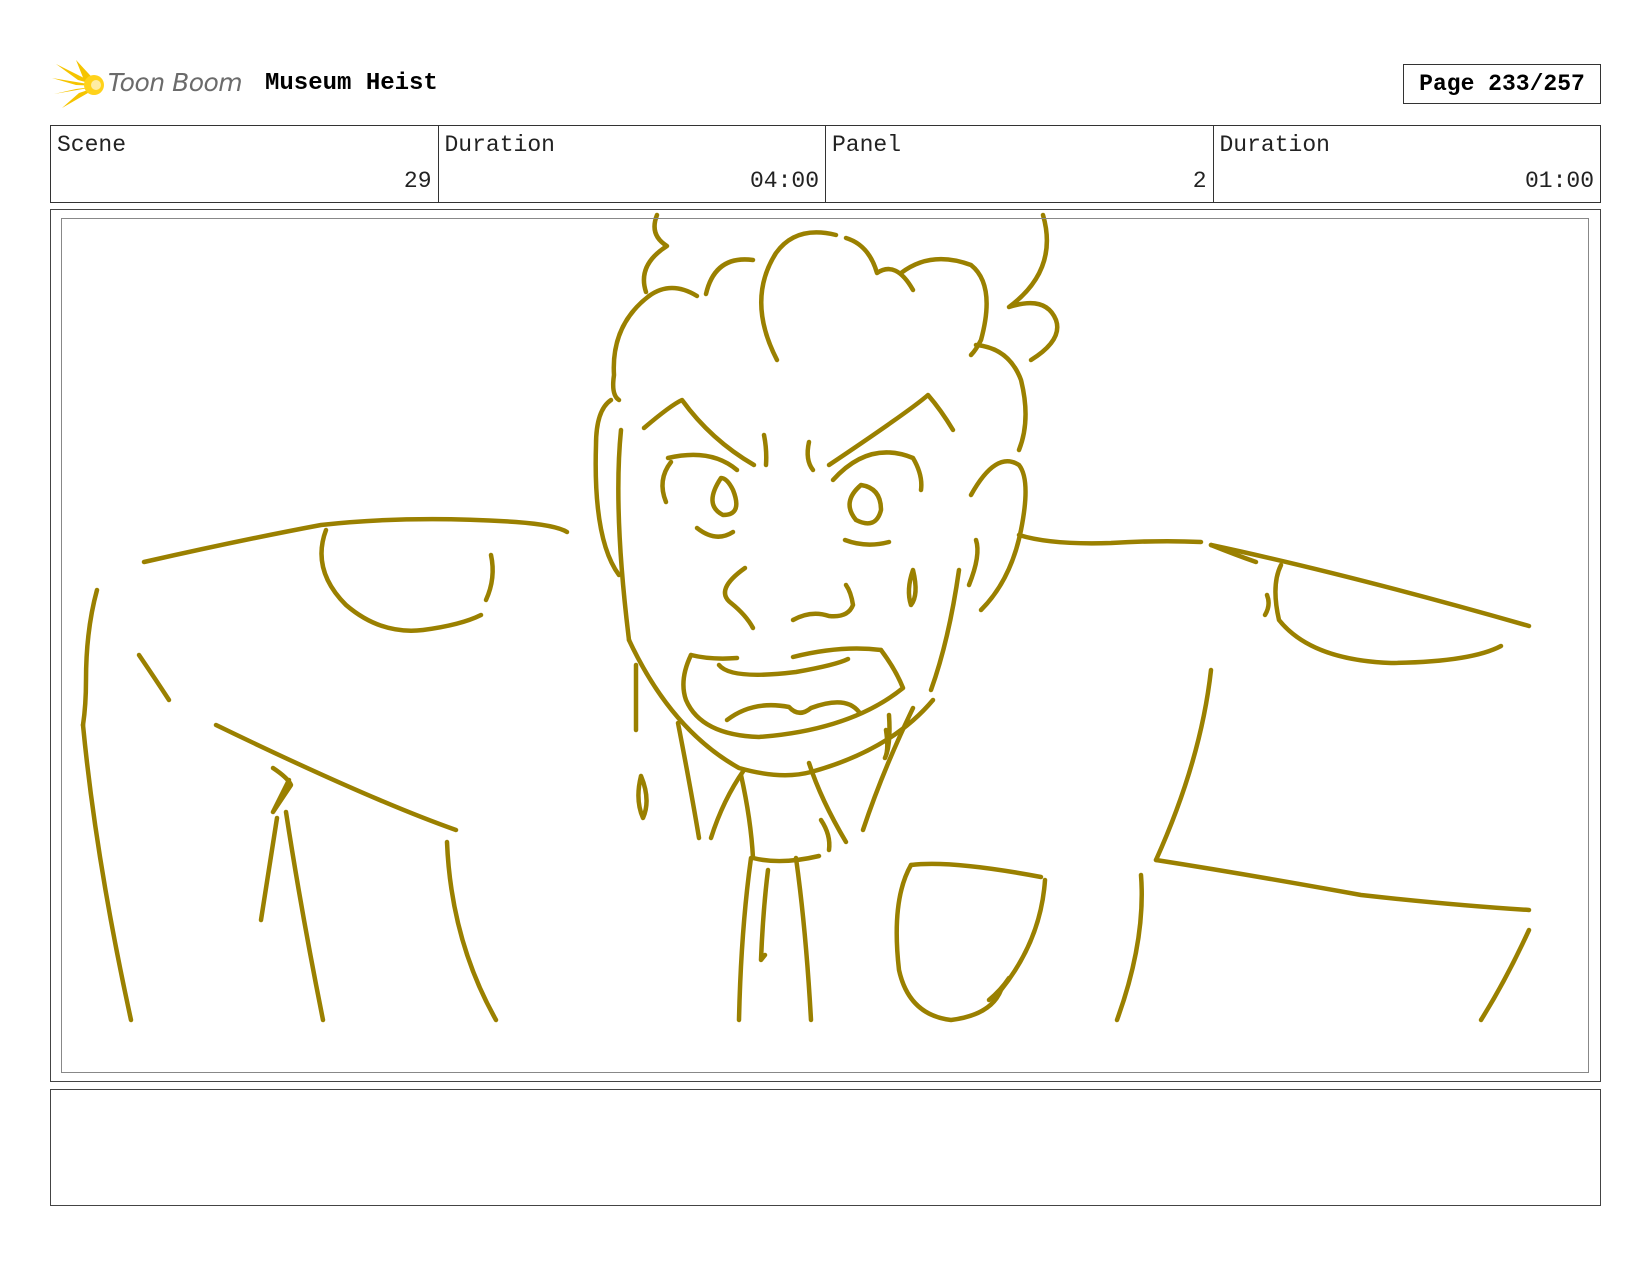 The image size is (1650, 1275). I want to click on panel-duration-cell: Duration 01:00, so click(1407, 164).